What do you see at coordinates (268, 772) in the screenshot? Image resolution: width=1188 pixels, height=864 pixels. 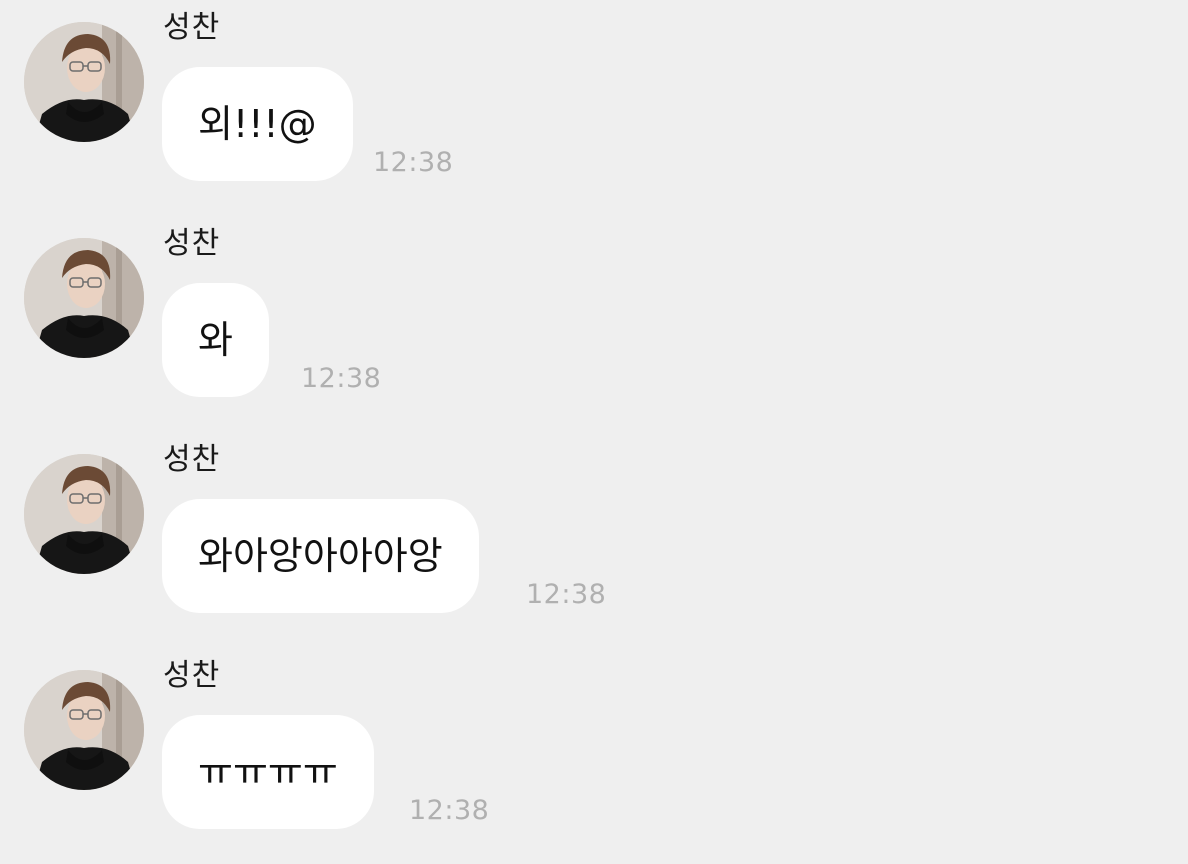 I see `message-bubble: ㅠㅠㅠㅠ` at bounding box center [268, 772].